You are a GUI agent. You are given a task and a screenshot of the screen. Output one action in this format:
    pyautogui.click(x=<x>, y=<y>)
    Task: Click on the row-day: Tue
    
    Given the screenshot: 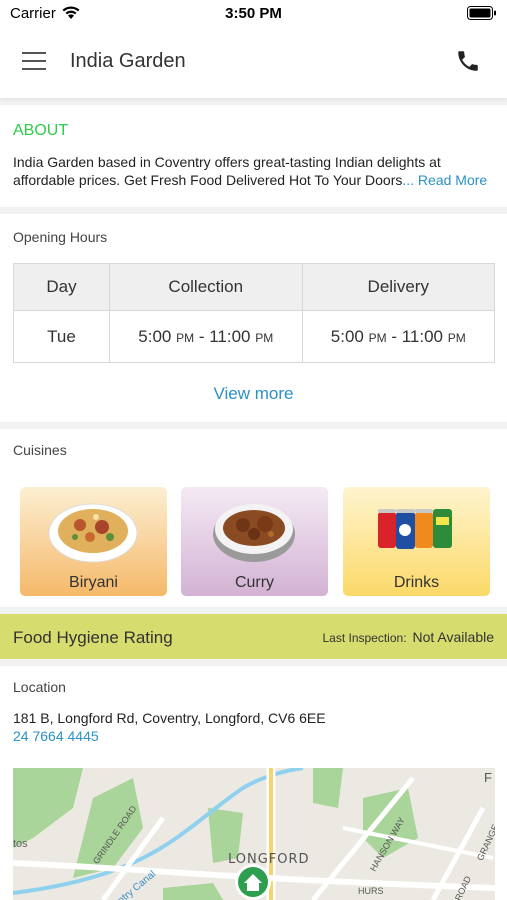 What is the action you would take?
    pyautogui.click(x=61, y=336)
    